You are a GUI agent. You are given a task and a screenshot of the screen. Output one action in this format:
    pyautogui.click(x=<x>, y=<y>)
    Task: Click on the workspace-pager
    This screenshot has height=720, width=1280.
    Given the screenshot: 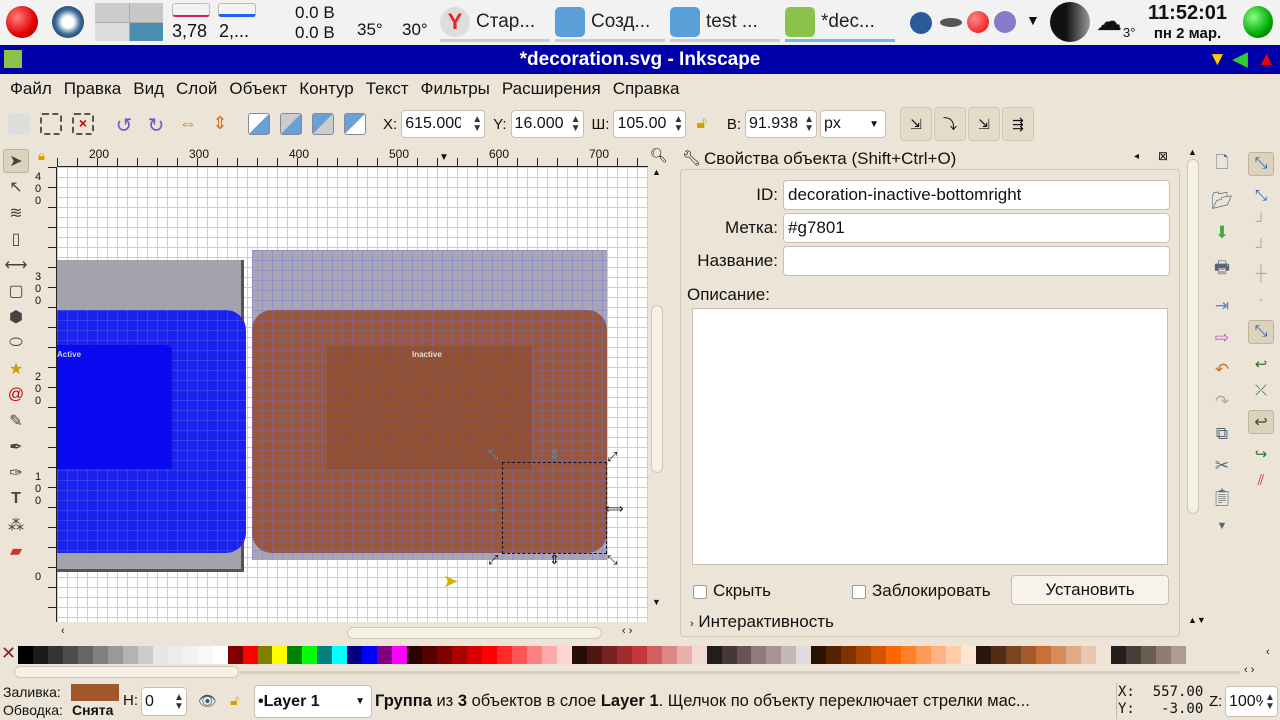 What is the action you would take?
    pyautogui.click(x=129, y=22)
    